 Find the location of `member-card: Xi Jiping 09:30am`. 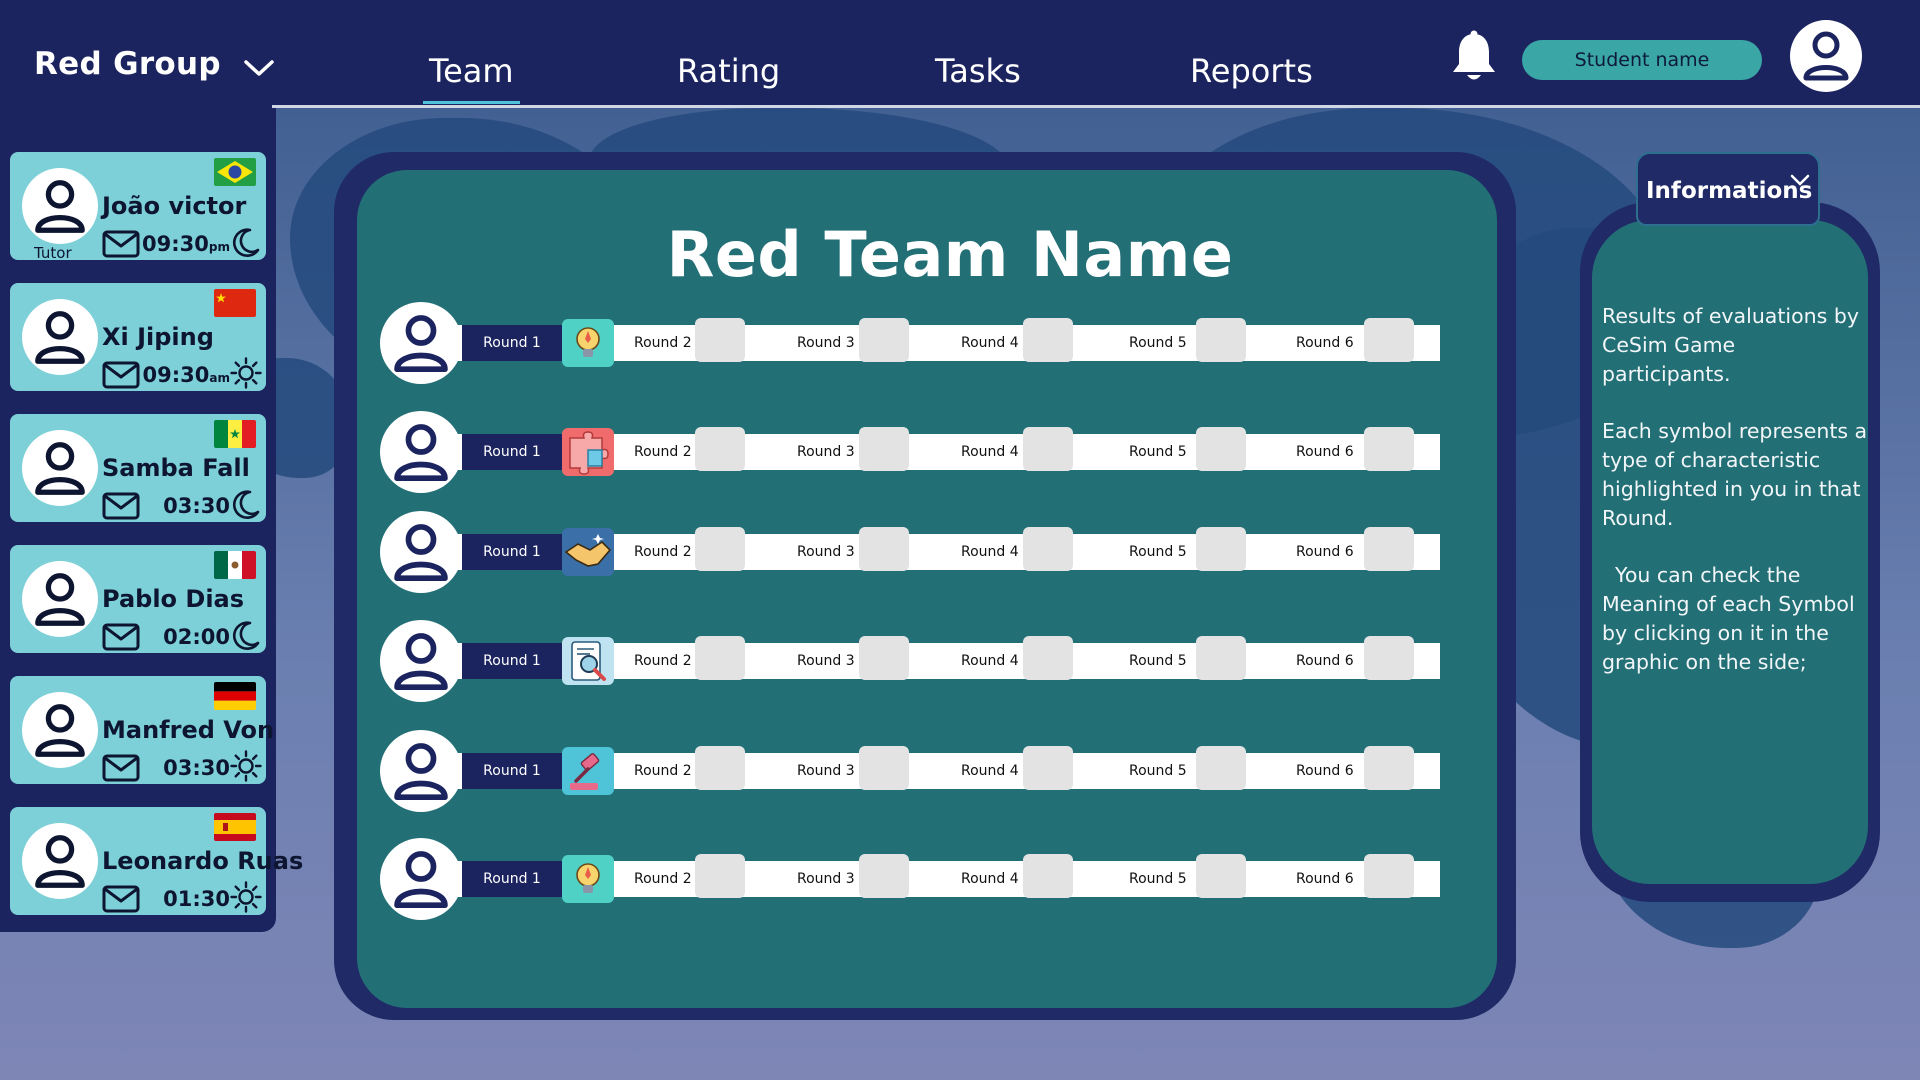

member-card: Xi Jiping 09:30am is located at coordinates (138, 337).